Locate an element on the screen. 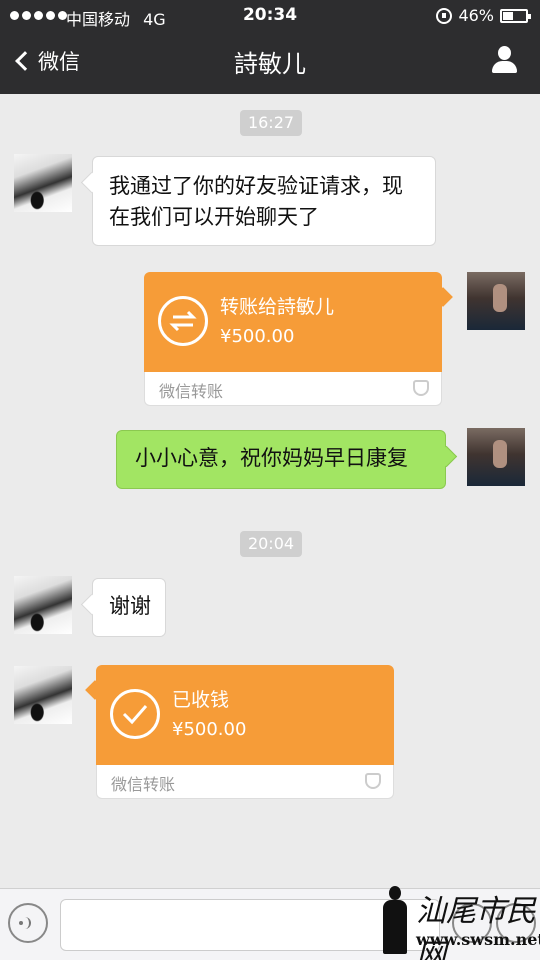 The image size is (540, 960). site-watermark: 汕尾市民网 www.swsm.net is located at coordinates (458, 920).